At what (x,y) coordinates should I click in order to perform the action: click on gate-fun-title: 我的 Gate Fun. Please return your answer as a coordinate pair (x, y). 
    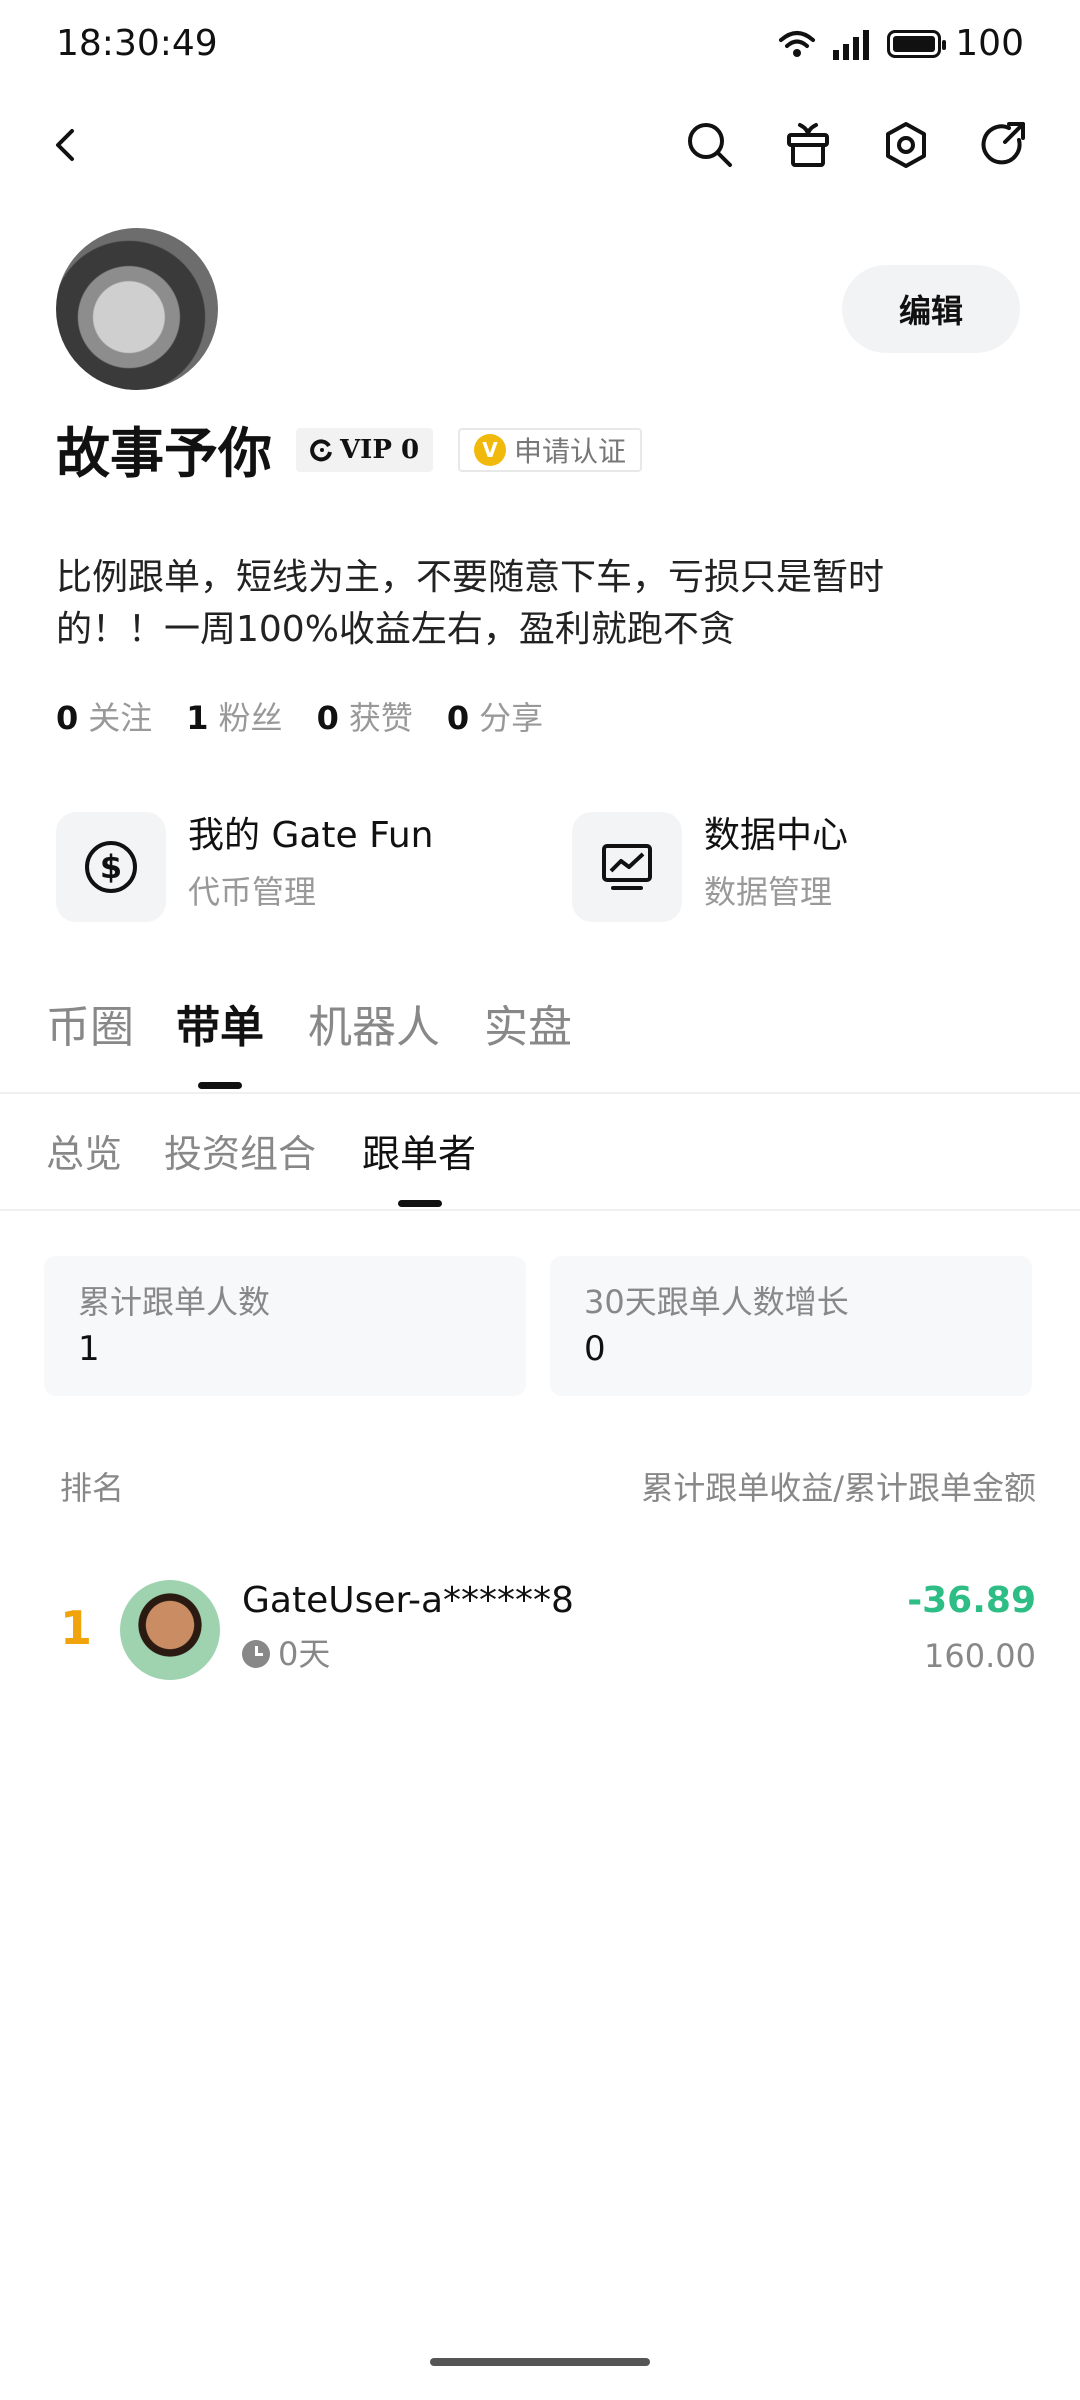
    Looking at the image, I should click on (311, 835).